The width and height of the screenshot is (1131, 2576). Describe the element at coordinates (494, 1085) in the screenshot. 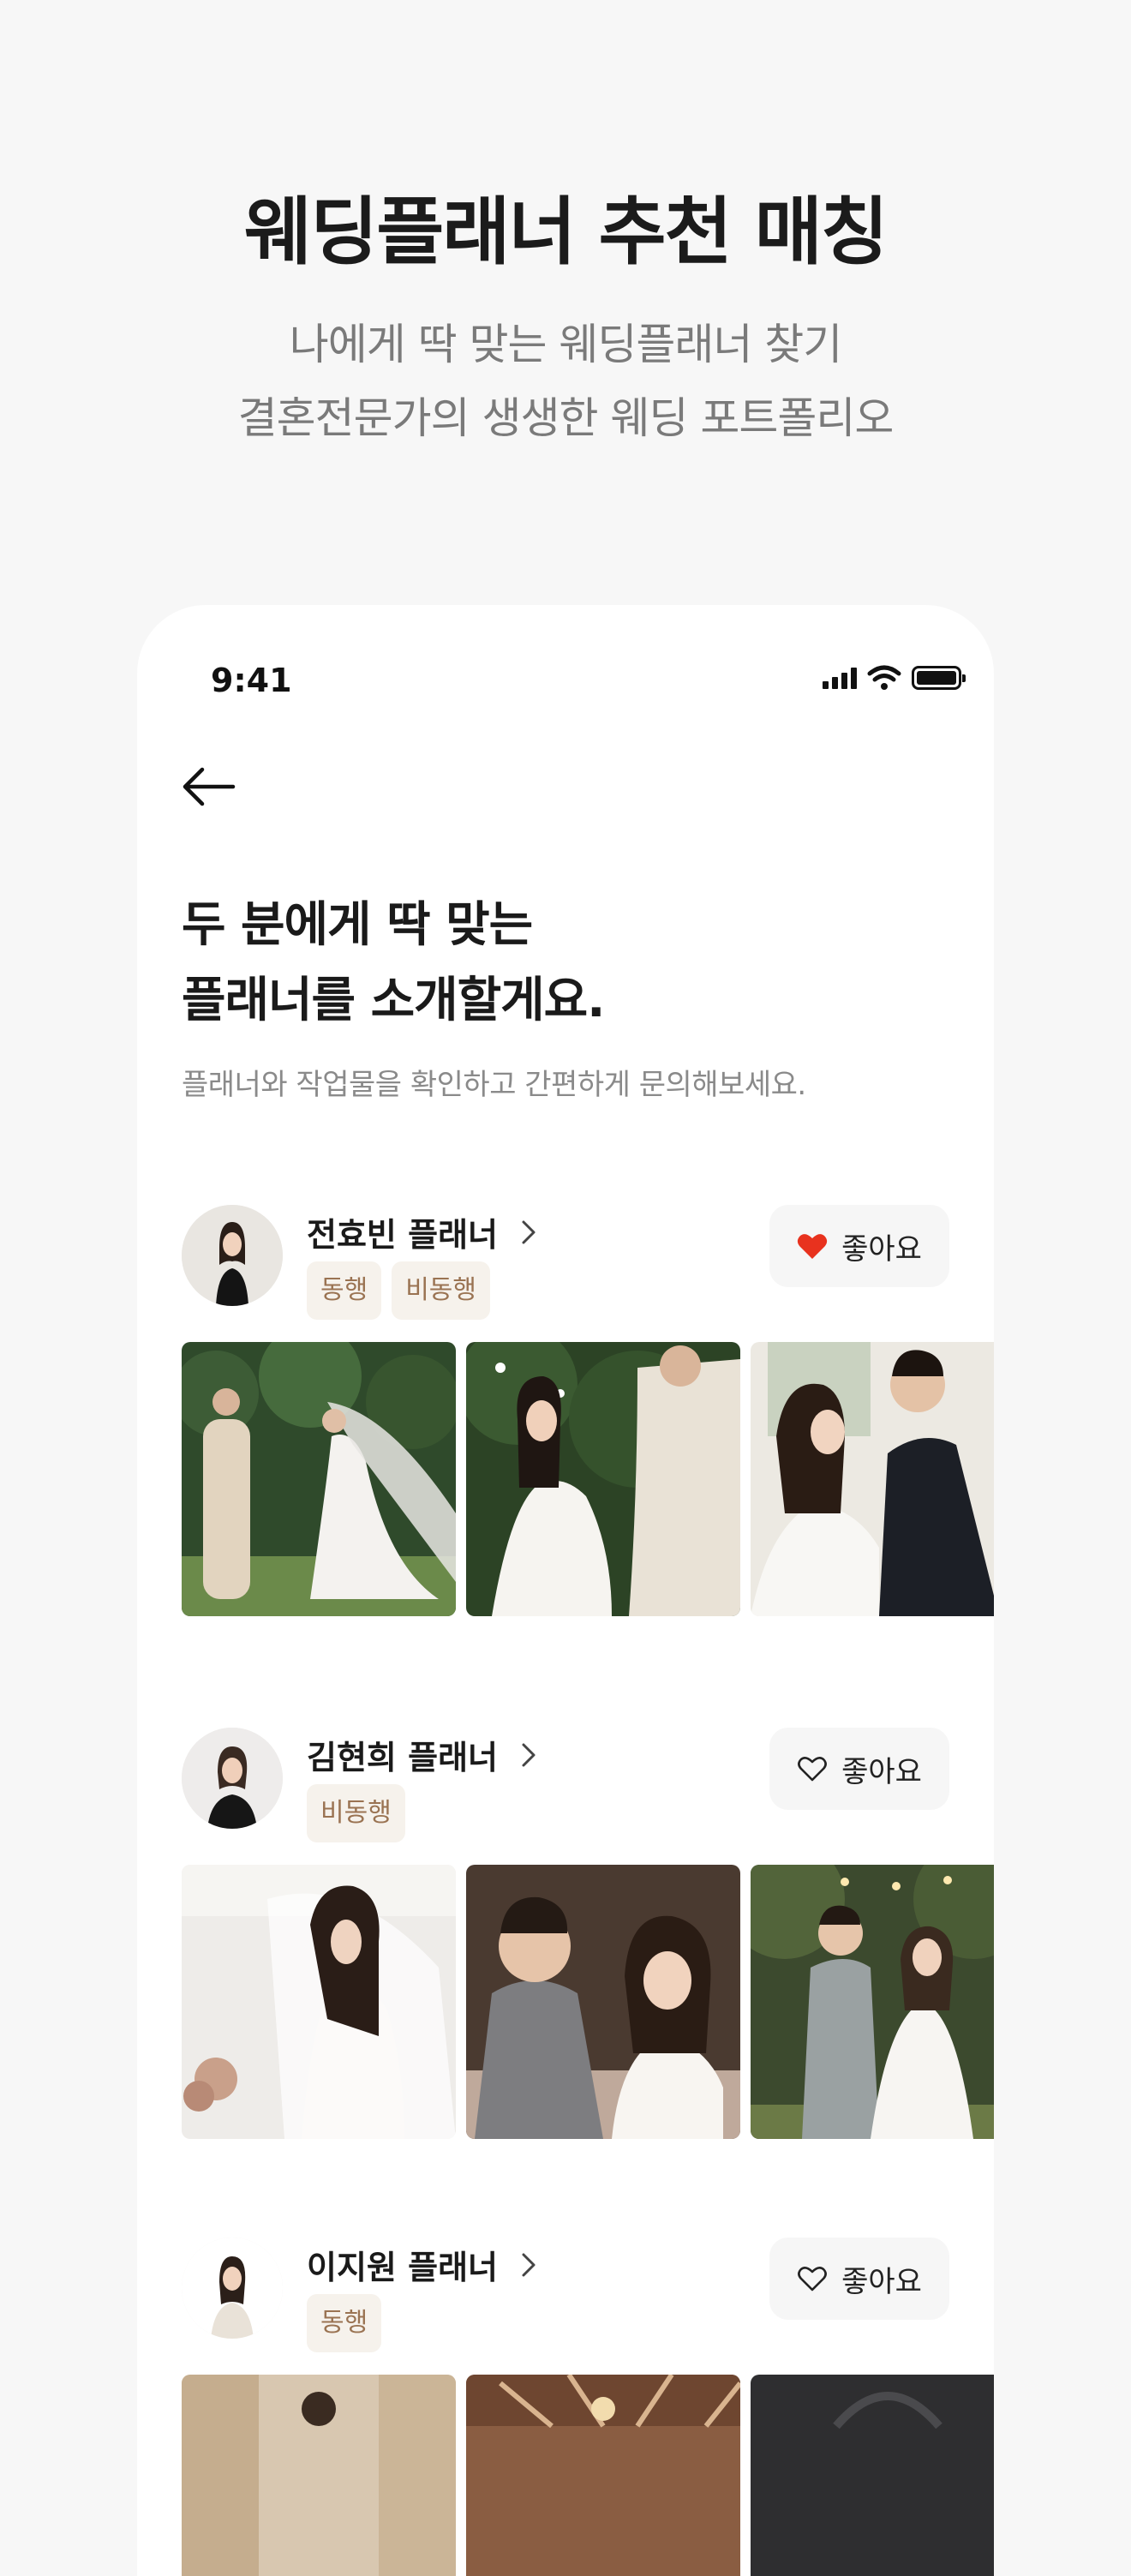

I see `page-description: 플래너와 작업물을 확인하고 간편하게 문의해보세요.` at that location.